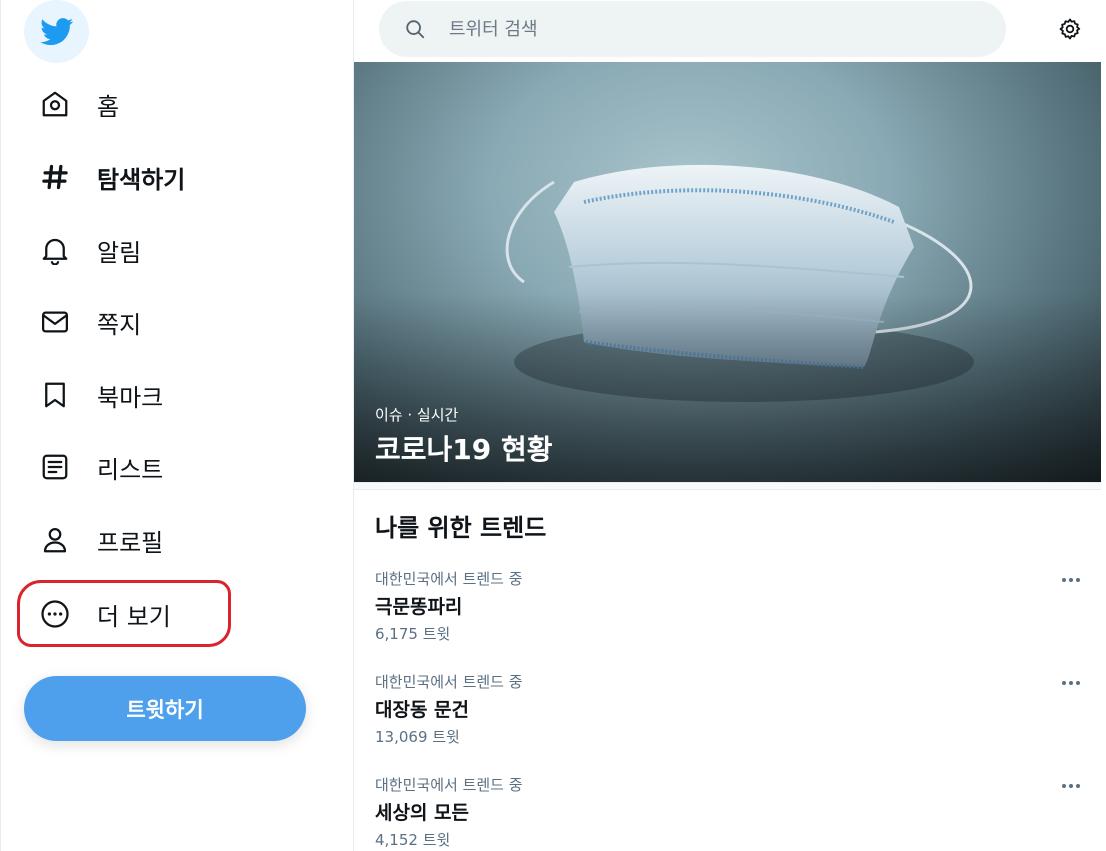 This screenshot has width=1106, height=851. Describe the element at coordinates (124, 613) in the screenshot. I see `highlight-annotation` at that location.